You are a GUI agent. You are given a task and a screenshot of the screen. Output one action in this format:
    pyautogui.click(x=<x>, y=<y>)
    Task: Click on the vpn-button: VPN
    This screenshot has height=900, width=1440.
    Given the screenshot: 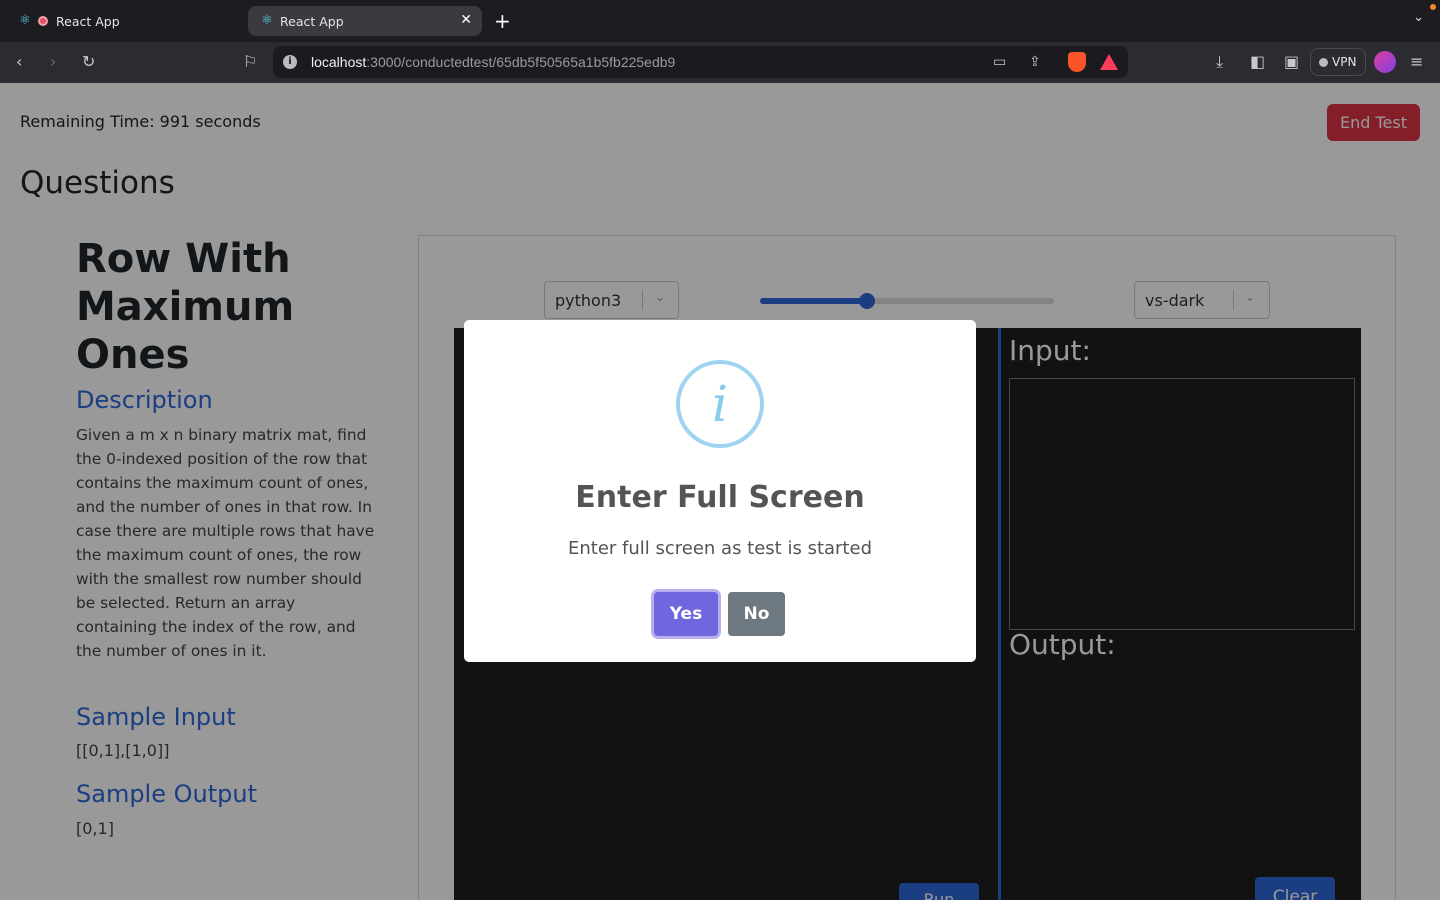 What is the action you would take?
    pyautogui.click(x=1338, y=62)
    